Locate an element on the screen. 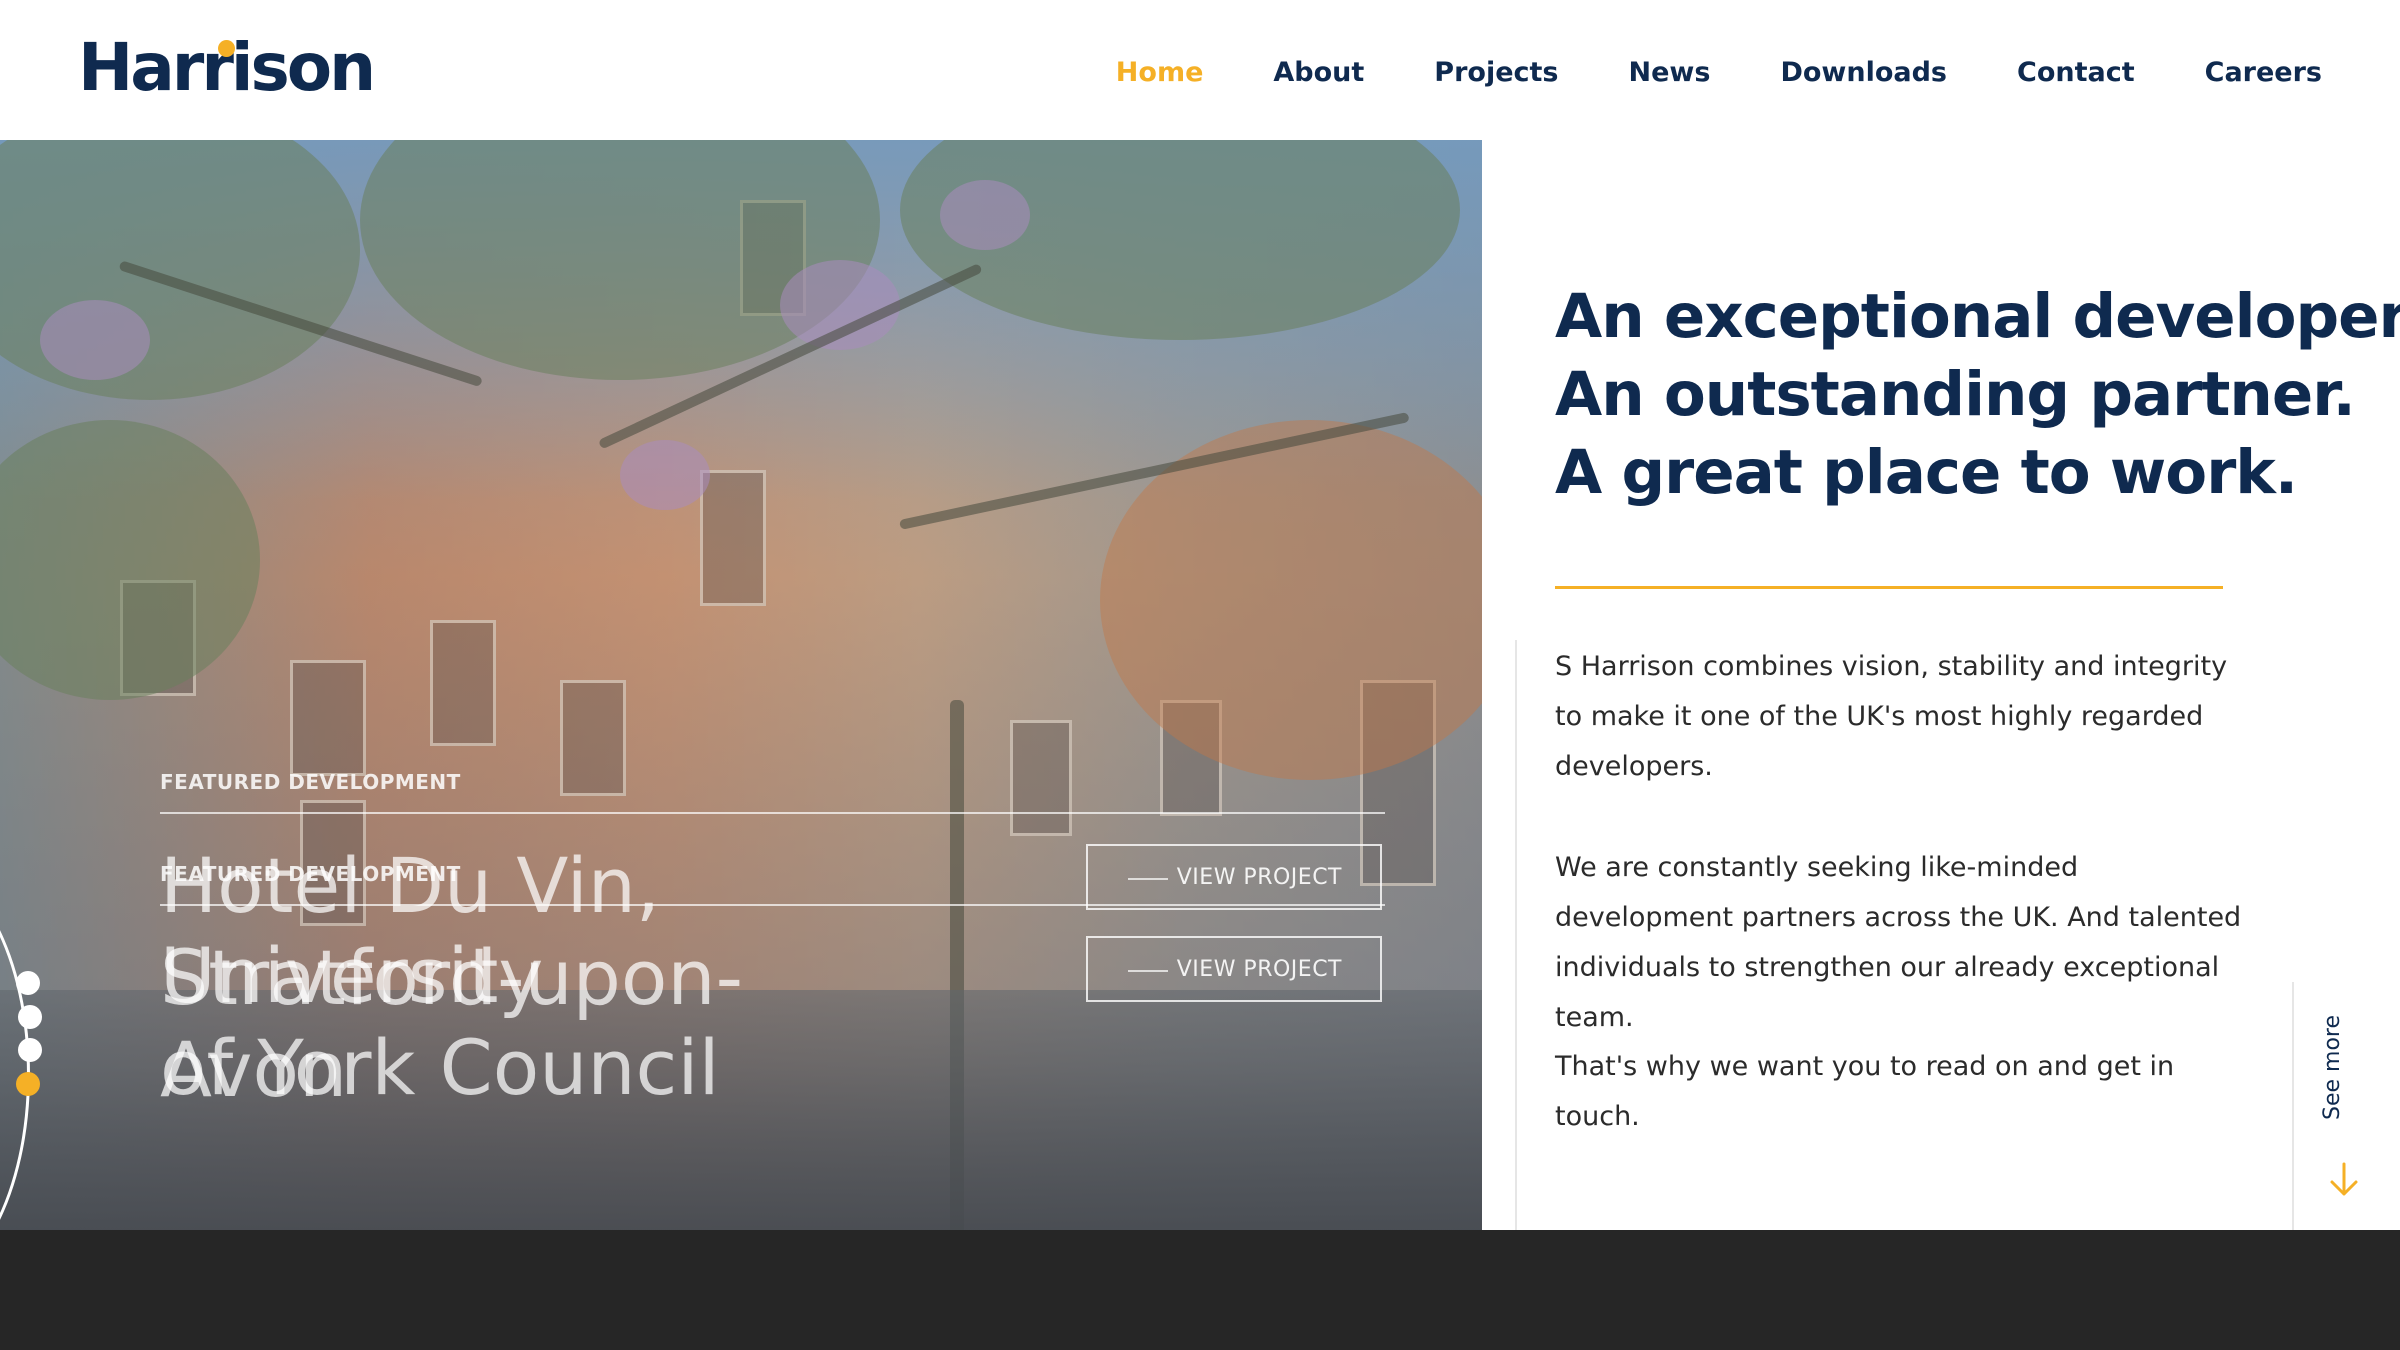 The width and height of the screenshot is (2400, 1350). footer-band is located at coordinates (1200, 1290).